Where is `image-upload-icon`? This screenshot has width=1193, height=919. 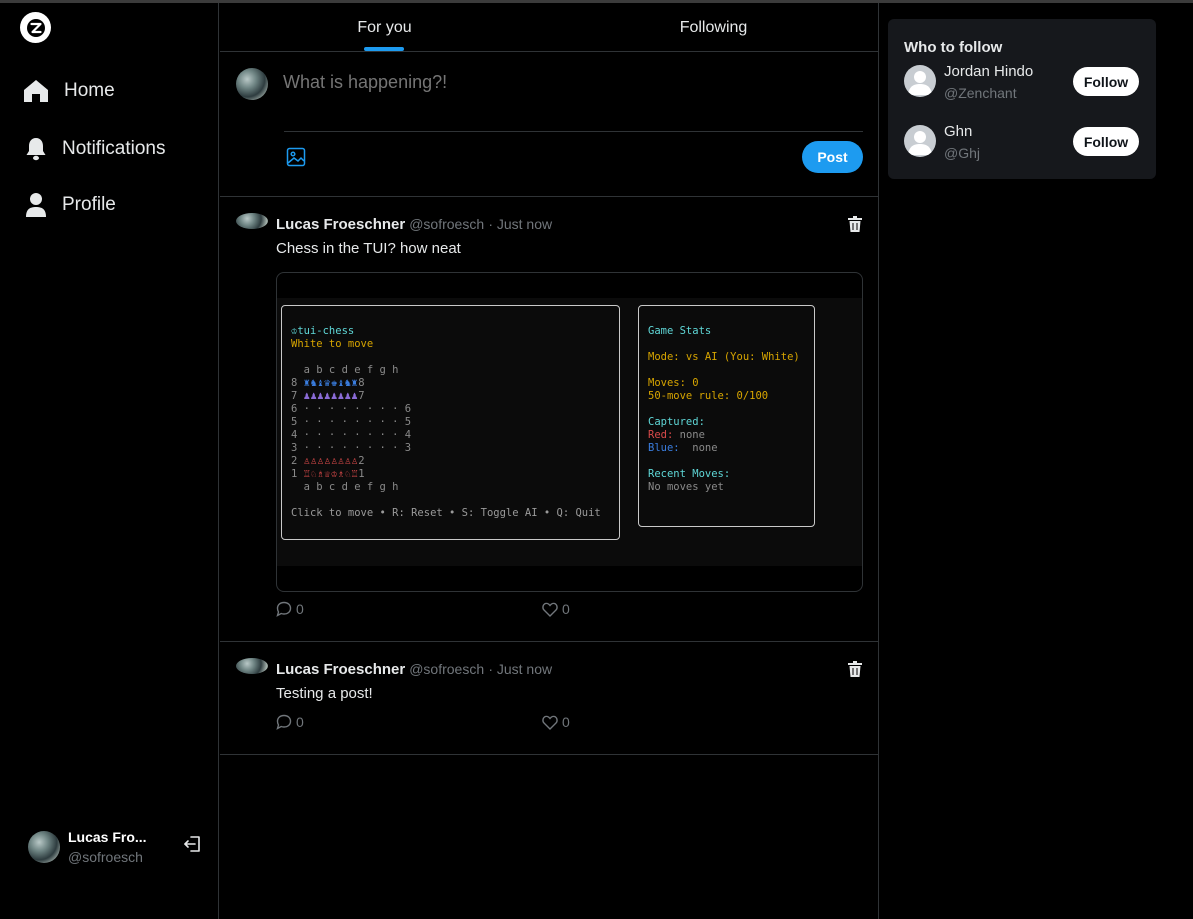 image-upload-icon is located at coordinates (296, 157).